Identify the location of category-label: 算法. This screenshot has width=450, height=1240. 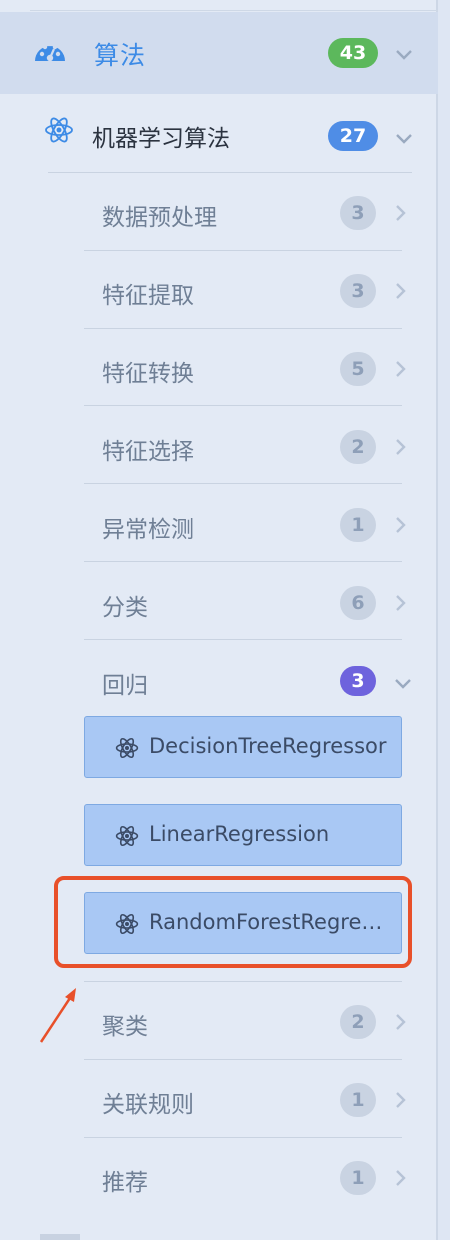
(120, 55).